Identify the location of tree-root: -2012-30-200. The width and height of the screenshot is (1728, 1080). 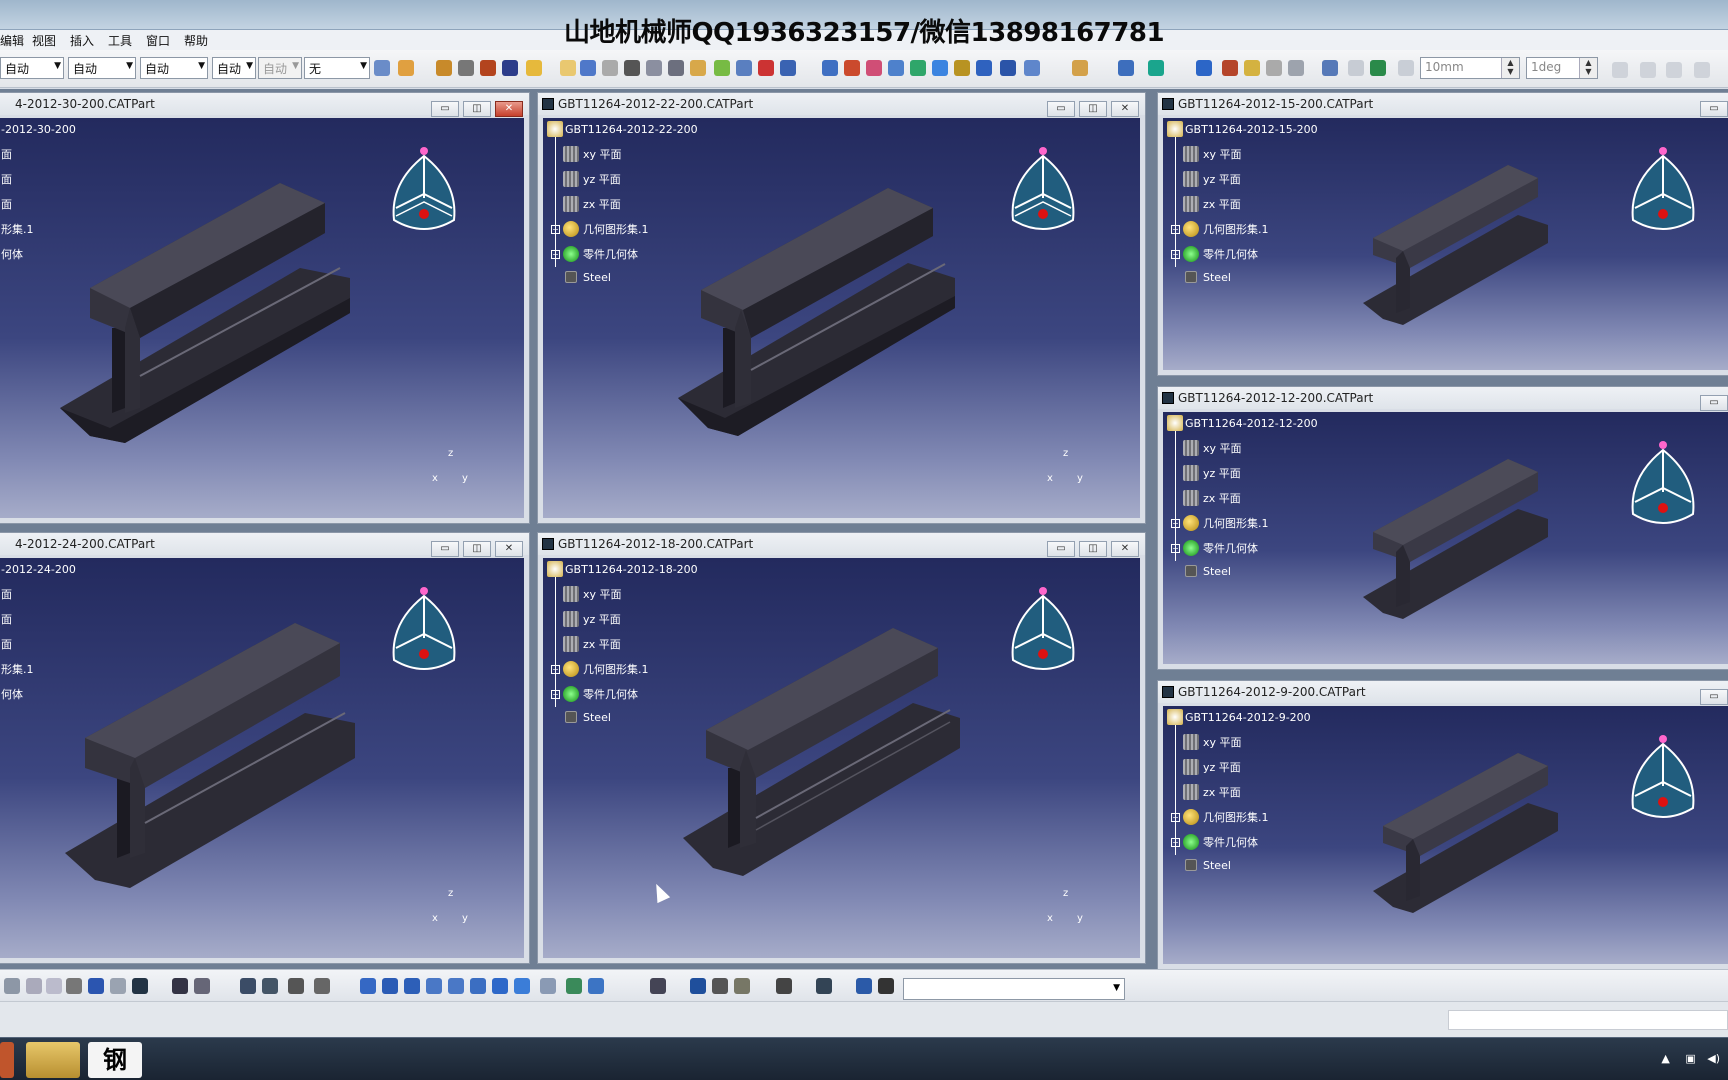
(38, 130).